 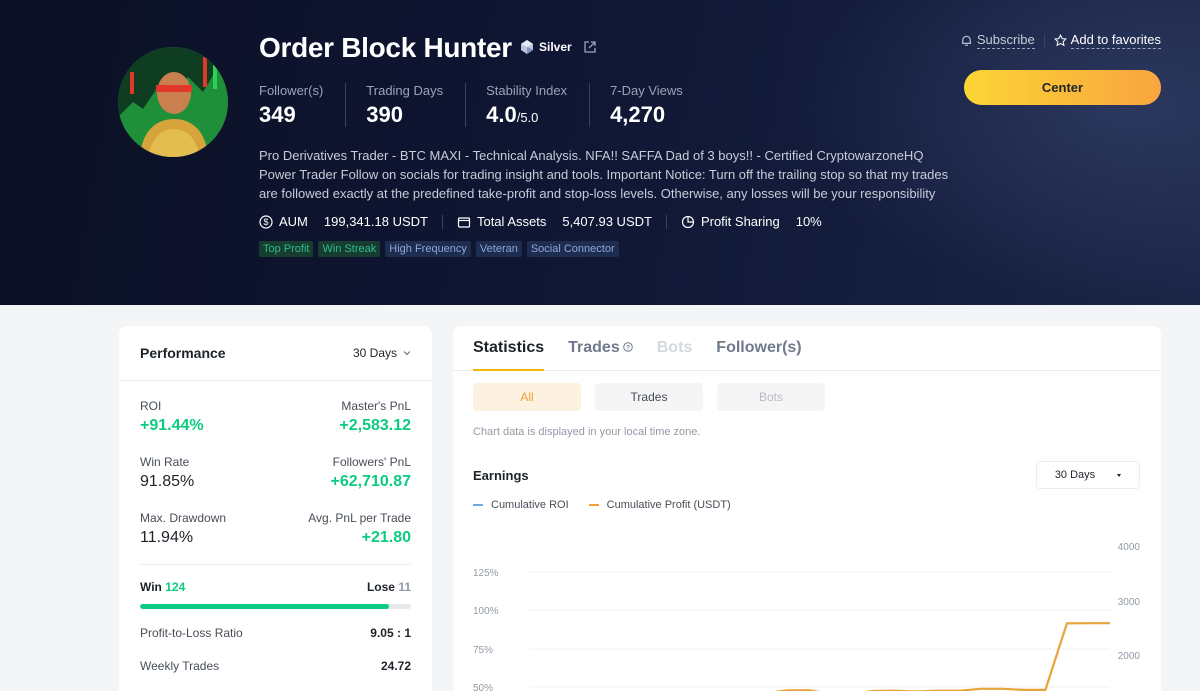 What do you see at coordinates (1115, 40) in the screenshot?
I see `favorites-label: Add to favorites` at bounding box center [1115, 40].